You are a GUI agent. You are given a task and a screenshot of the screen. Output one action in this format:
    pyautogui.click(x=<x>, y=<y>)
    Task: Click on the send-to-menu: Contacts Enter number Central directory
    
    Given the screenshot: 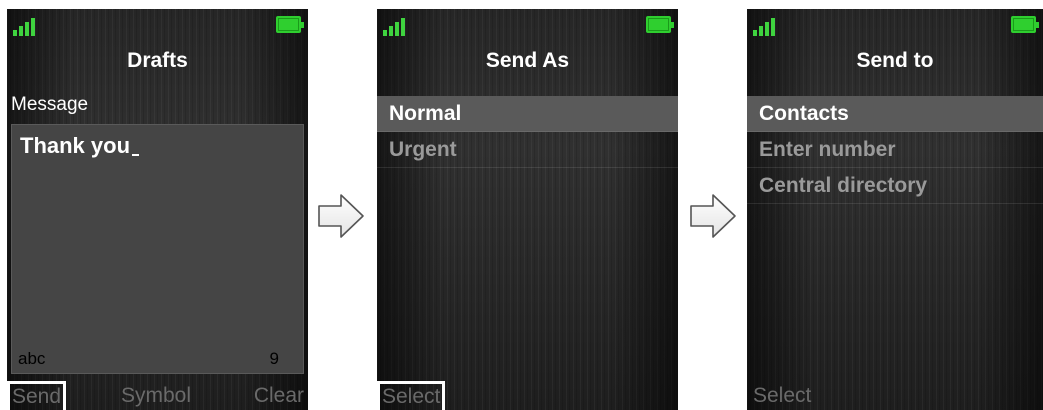 What is the action you would take?
    pyautogui.click(x=895, y=150)
    